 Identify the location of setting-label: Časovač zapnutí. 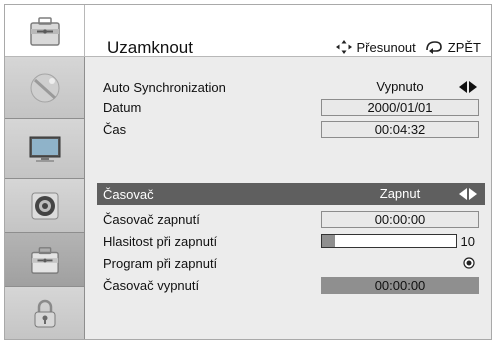
(151, 219).